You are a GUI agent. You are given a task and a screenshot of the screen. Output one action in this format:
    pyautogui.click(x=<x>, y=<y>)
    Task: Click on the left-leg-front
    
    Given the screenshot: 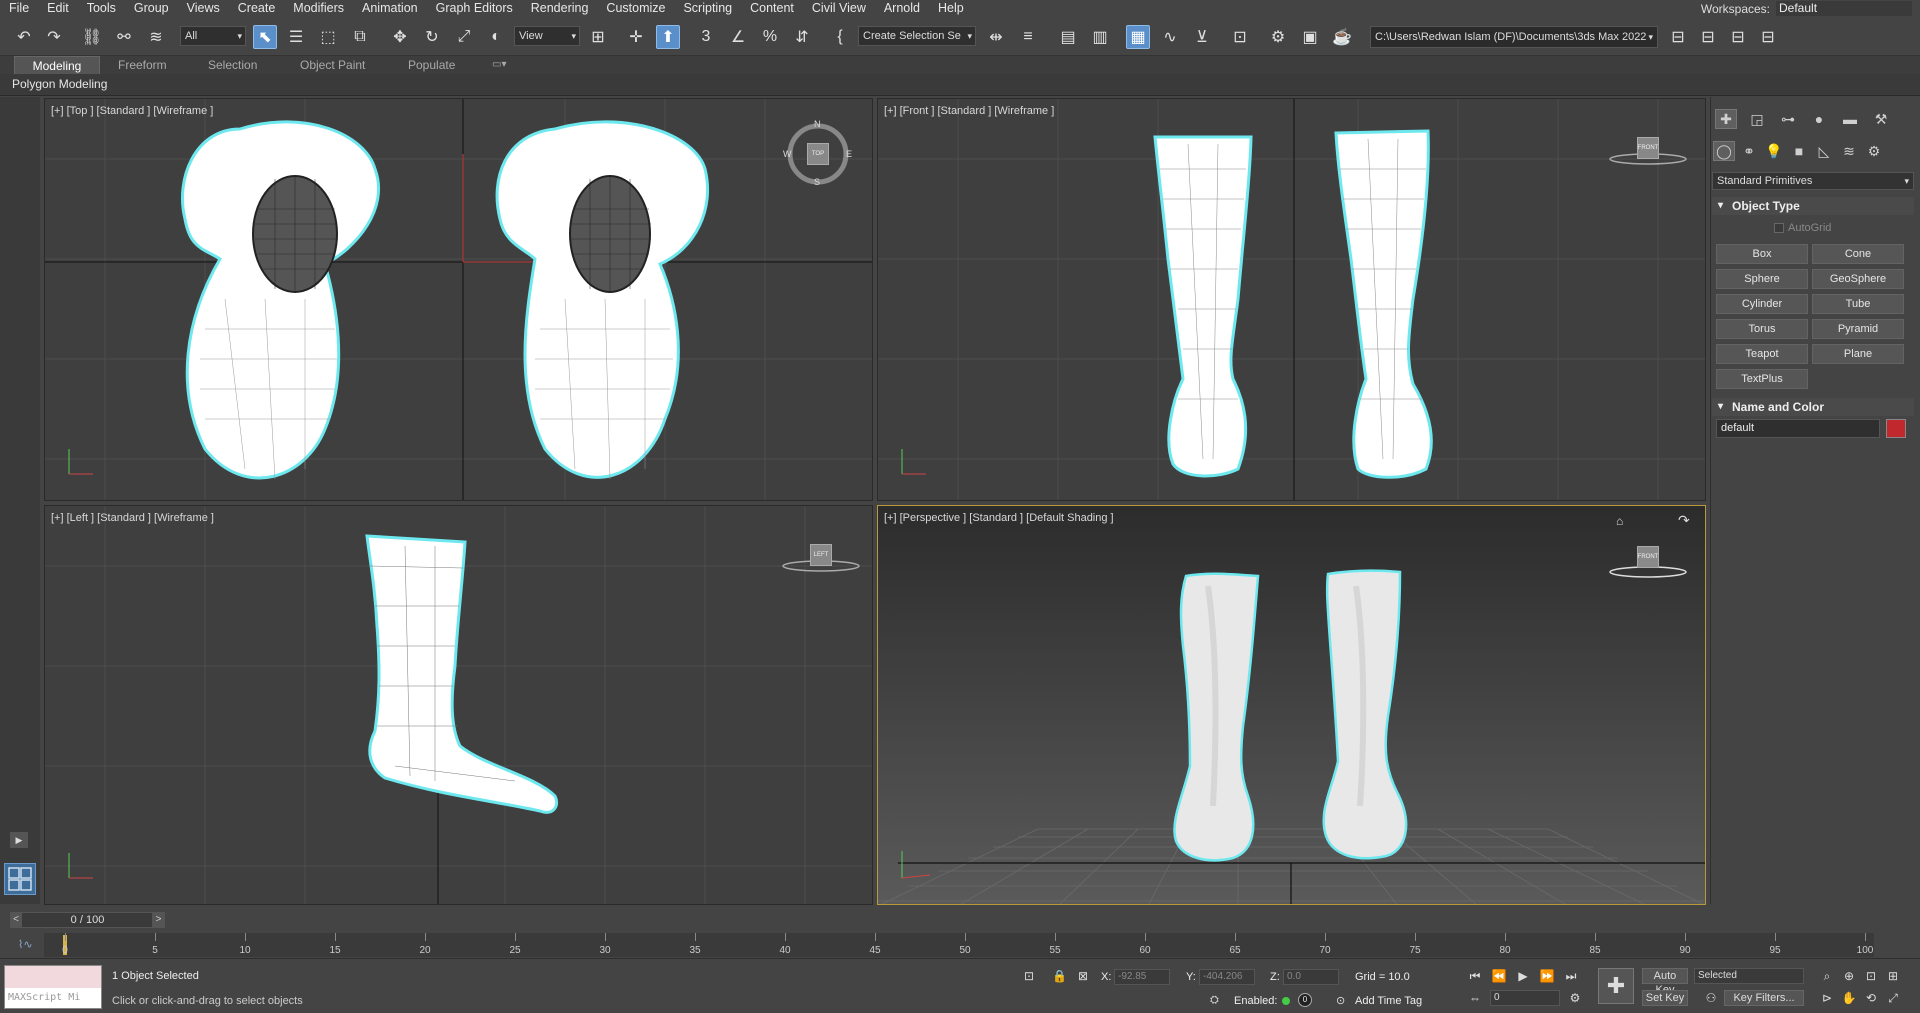 What is the action you would take?
    pyautogui.click(x=1203, y=306)
    